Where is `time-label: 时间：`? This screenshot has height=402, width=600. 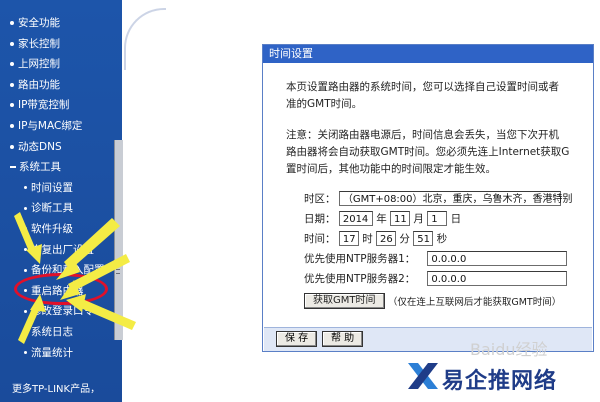
time-label: 时间： is located at coordinates (320, 239).